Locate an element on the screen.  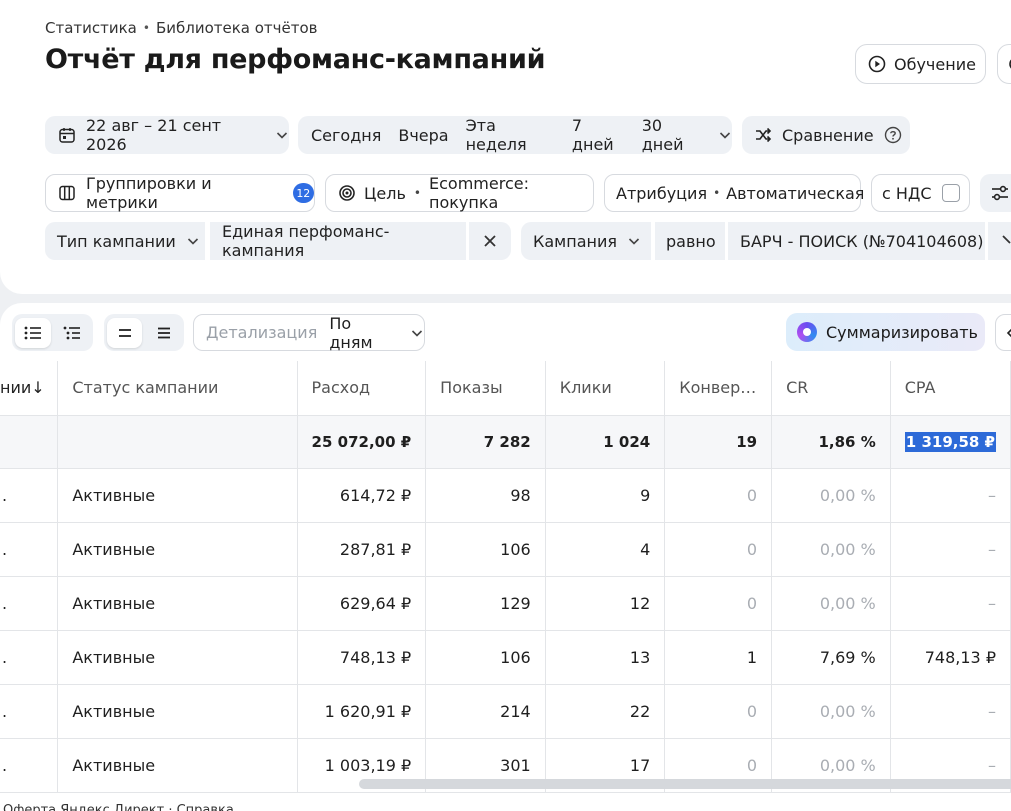
range-30-days: 30 дней is located at coordinates (673, 135).